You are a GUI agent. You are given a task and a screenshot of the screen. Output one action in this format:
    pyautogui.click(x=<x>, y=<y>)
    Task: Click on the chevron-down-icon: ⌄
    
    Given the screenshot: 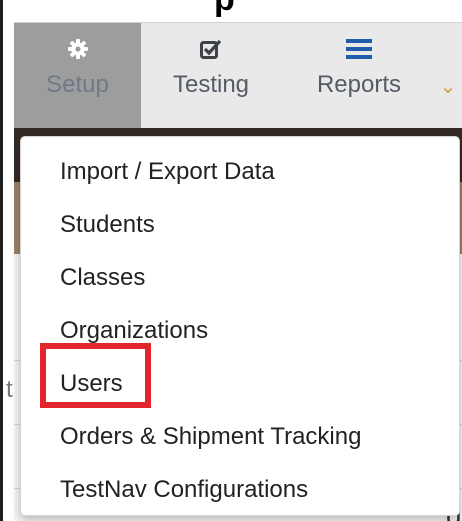 What is the action you would take?
    pyautogui.click(x=448, y=87)
    